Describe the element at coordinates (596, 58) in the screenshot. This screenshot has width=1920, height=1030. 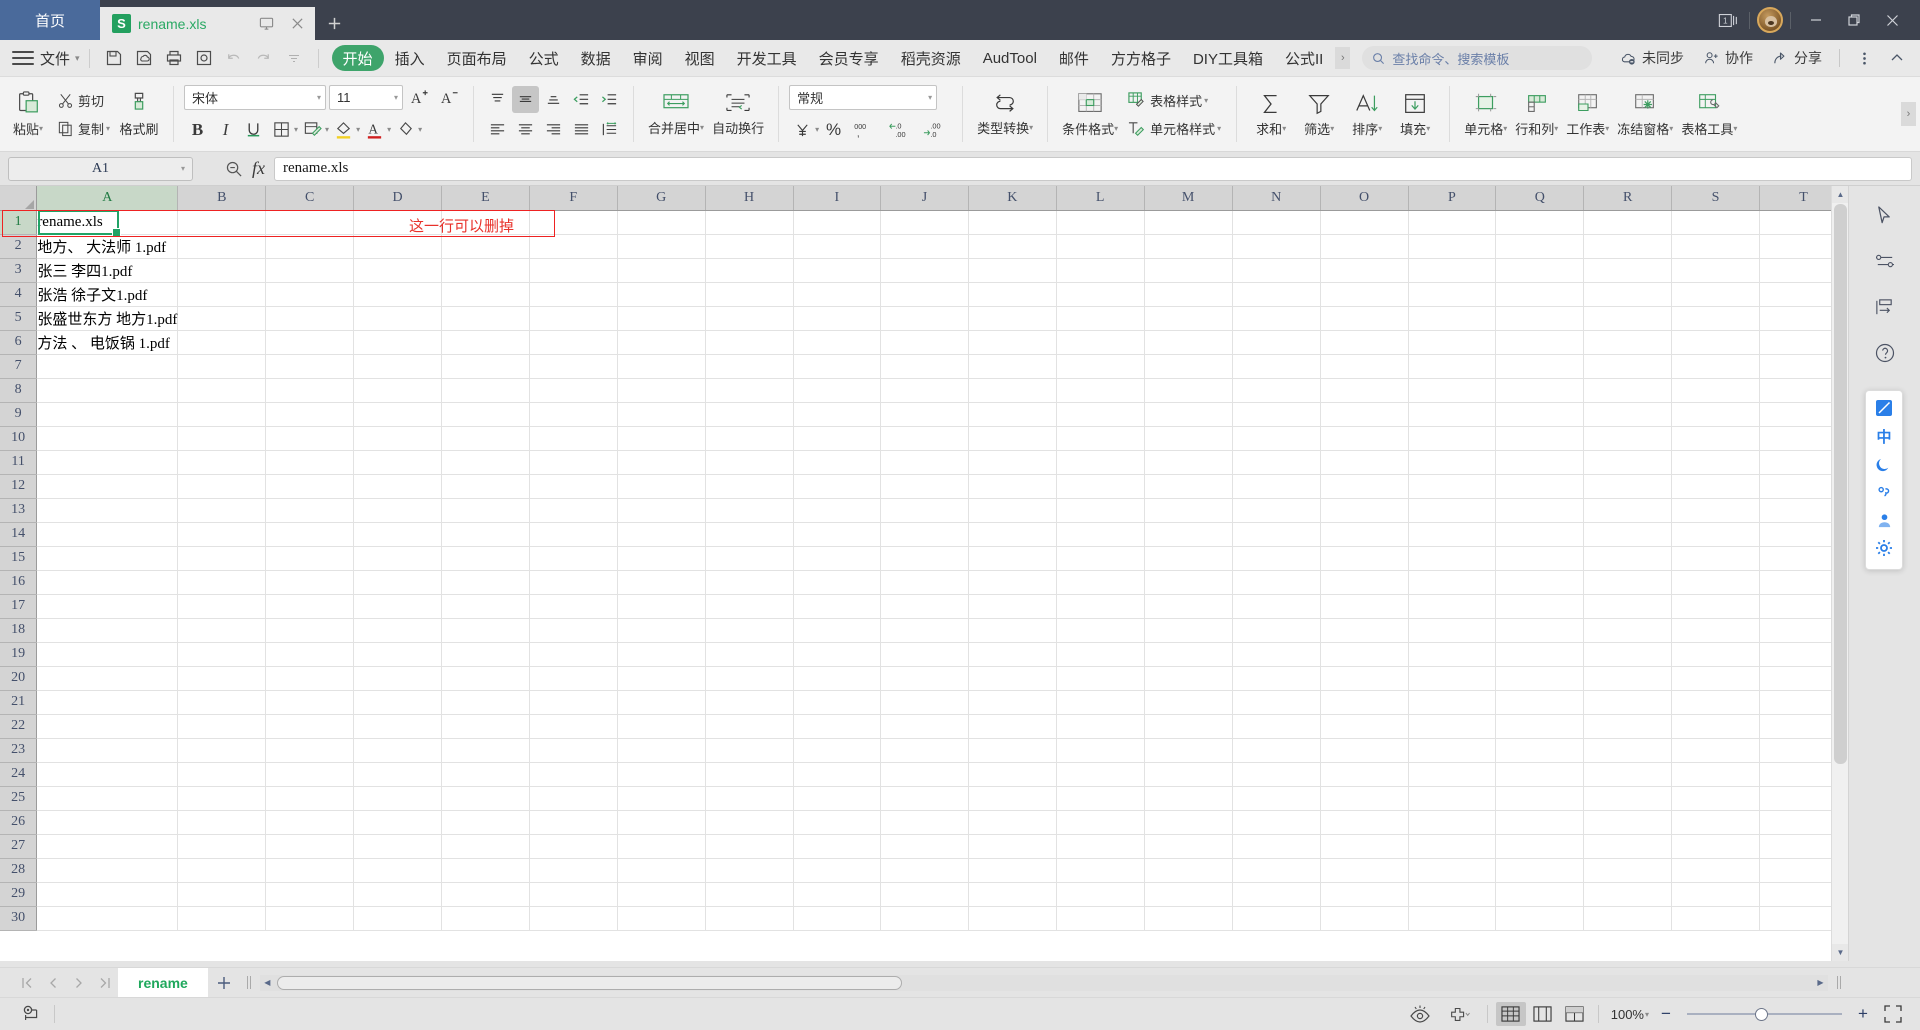
I see `ribbon-tab-data: 数据` at that location.